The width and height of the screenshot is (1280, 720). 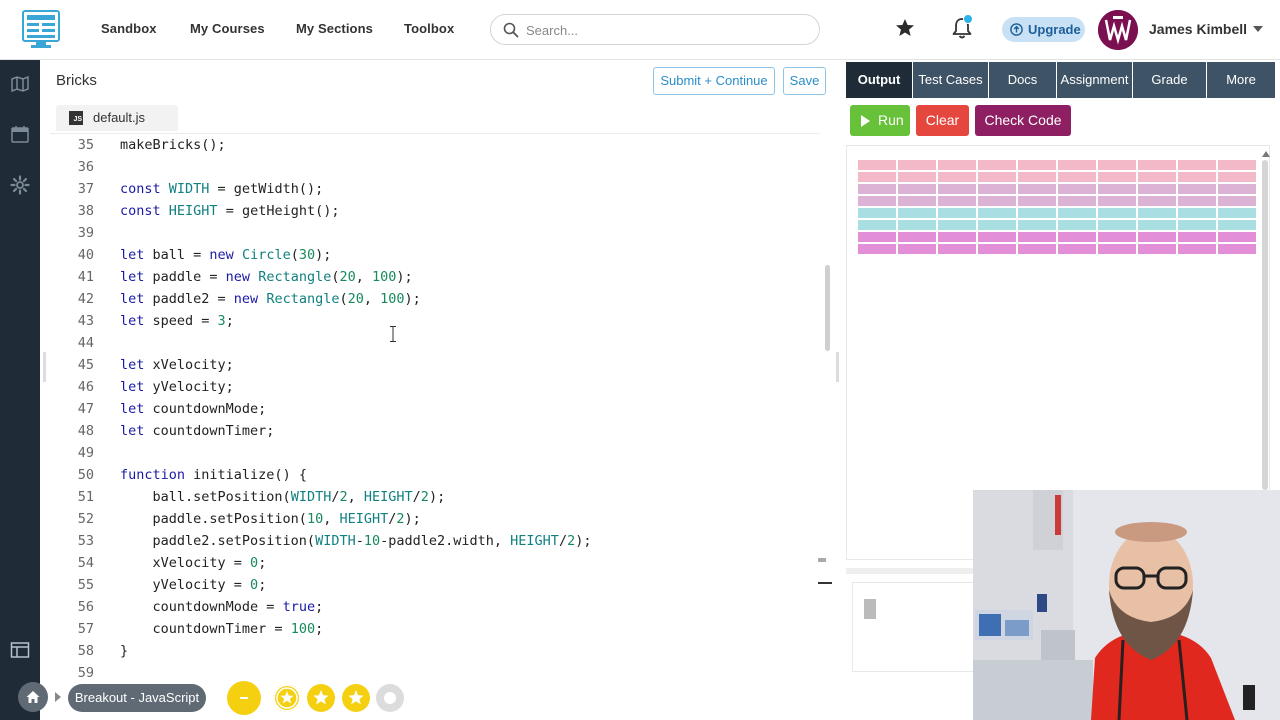 I want to click on console-output, so click(x=917, y=627).